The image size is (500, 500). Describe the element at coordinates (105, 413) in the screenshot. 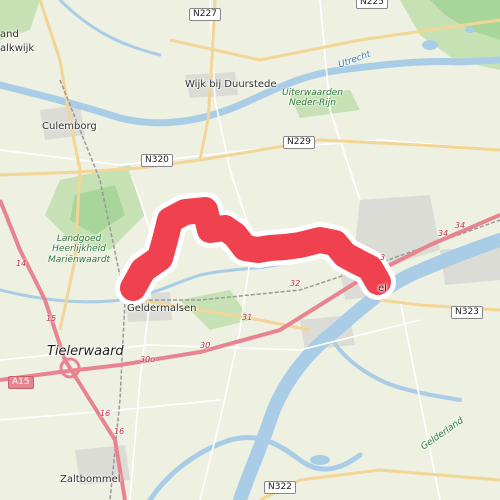

I see `route-number-16a: 16` at that location.